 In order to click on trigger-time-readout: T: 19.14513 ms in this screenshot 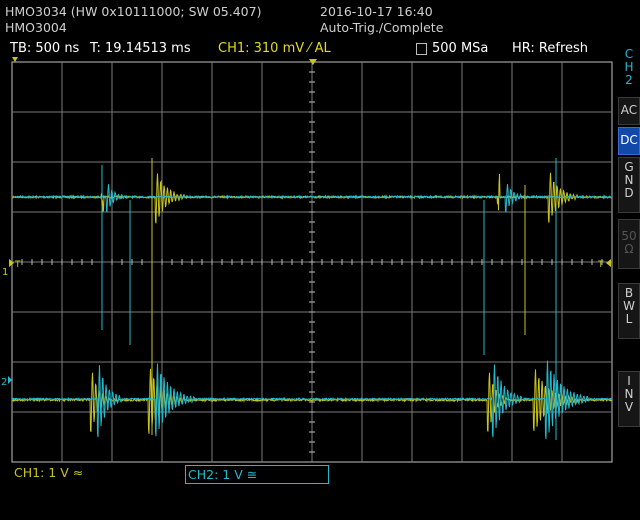, I will do `click(140, 48)`.